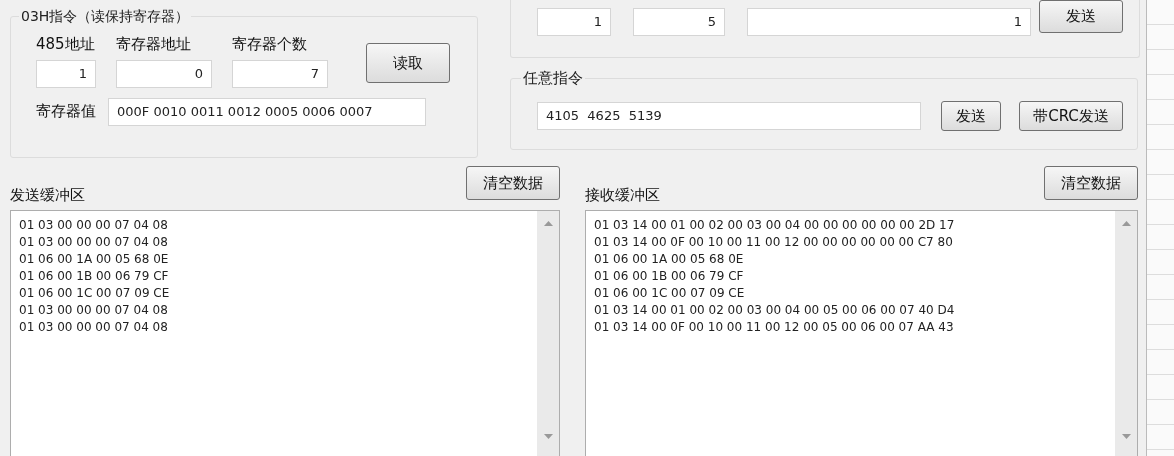 The width and height of the screenshot is (1174, 456). I want to click on field-label: 寄存器值, so click(66, 112).